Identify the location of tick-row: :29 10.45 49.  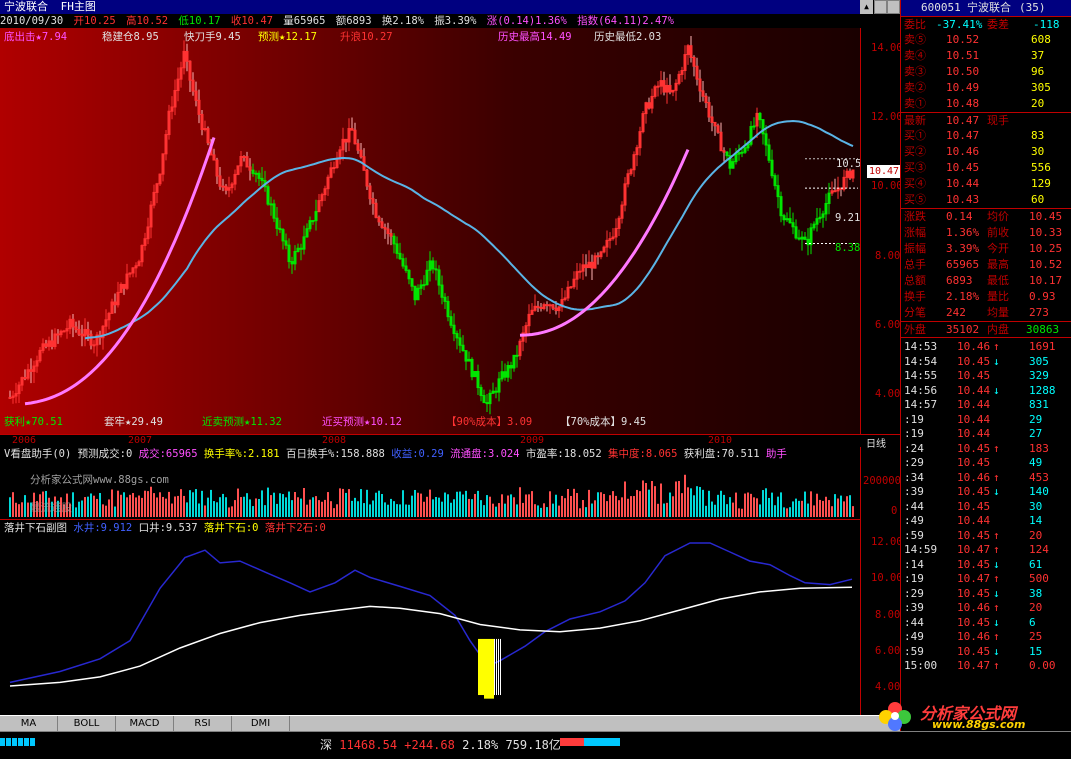
(986, 463).